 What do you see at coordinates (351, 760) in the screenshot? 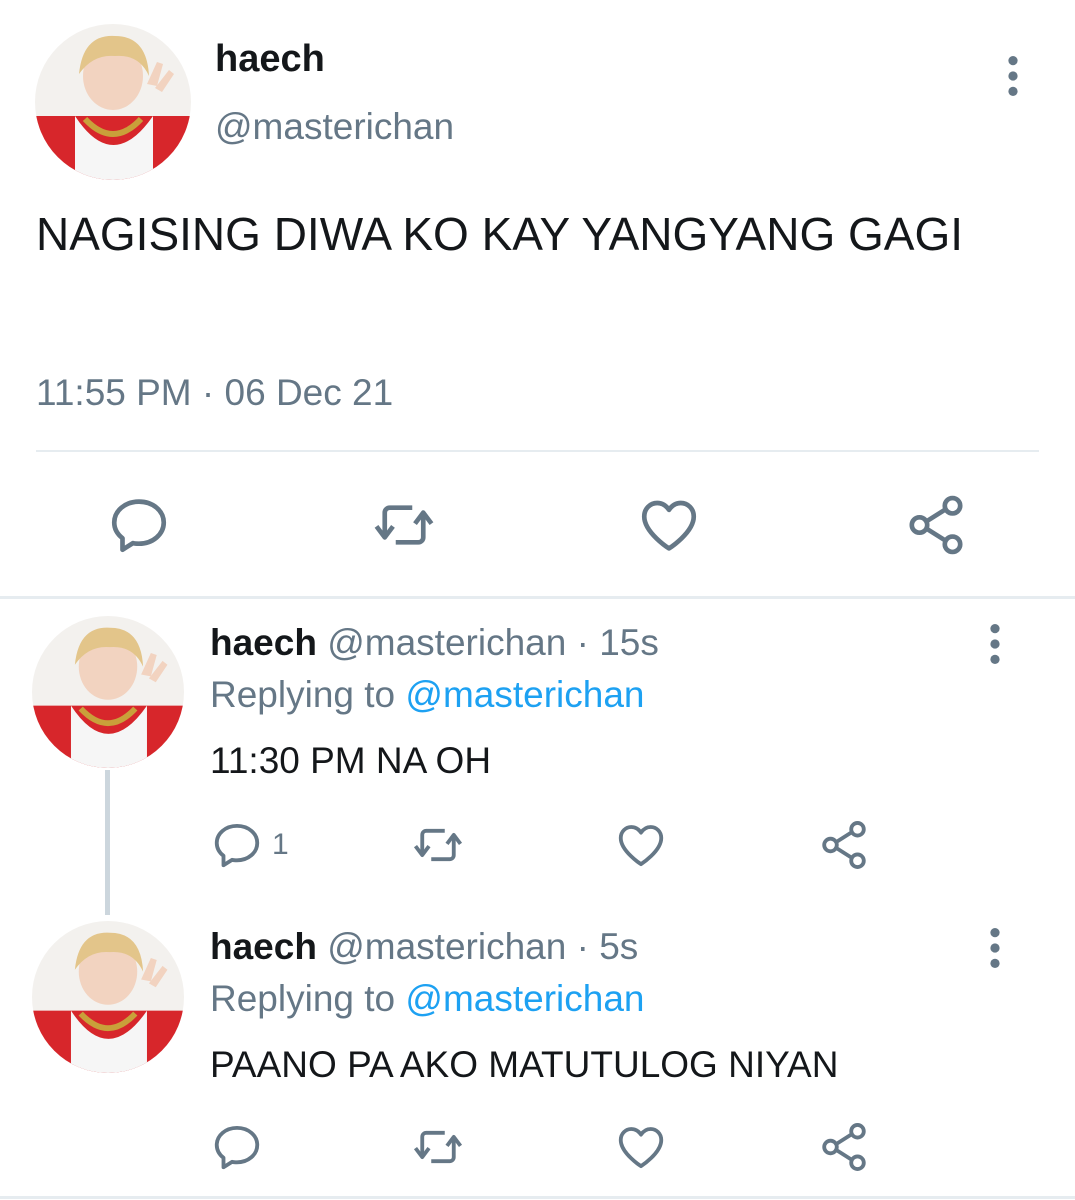
I see `reply-text: 11:30 PM NA OH` at bounding box center [351, 760].